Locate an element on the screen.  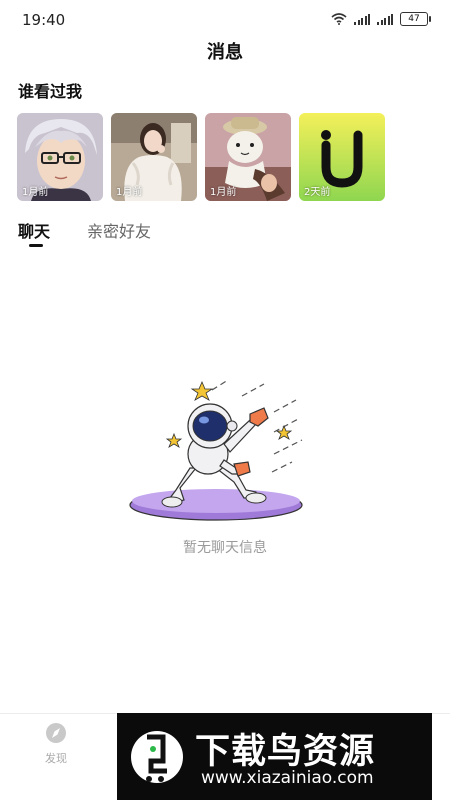
astronaut-skateboard-illustration is located at coordinates (216, 450).